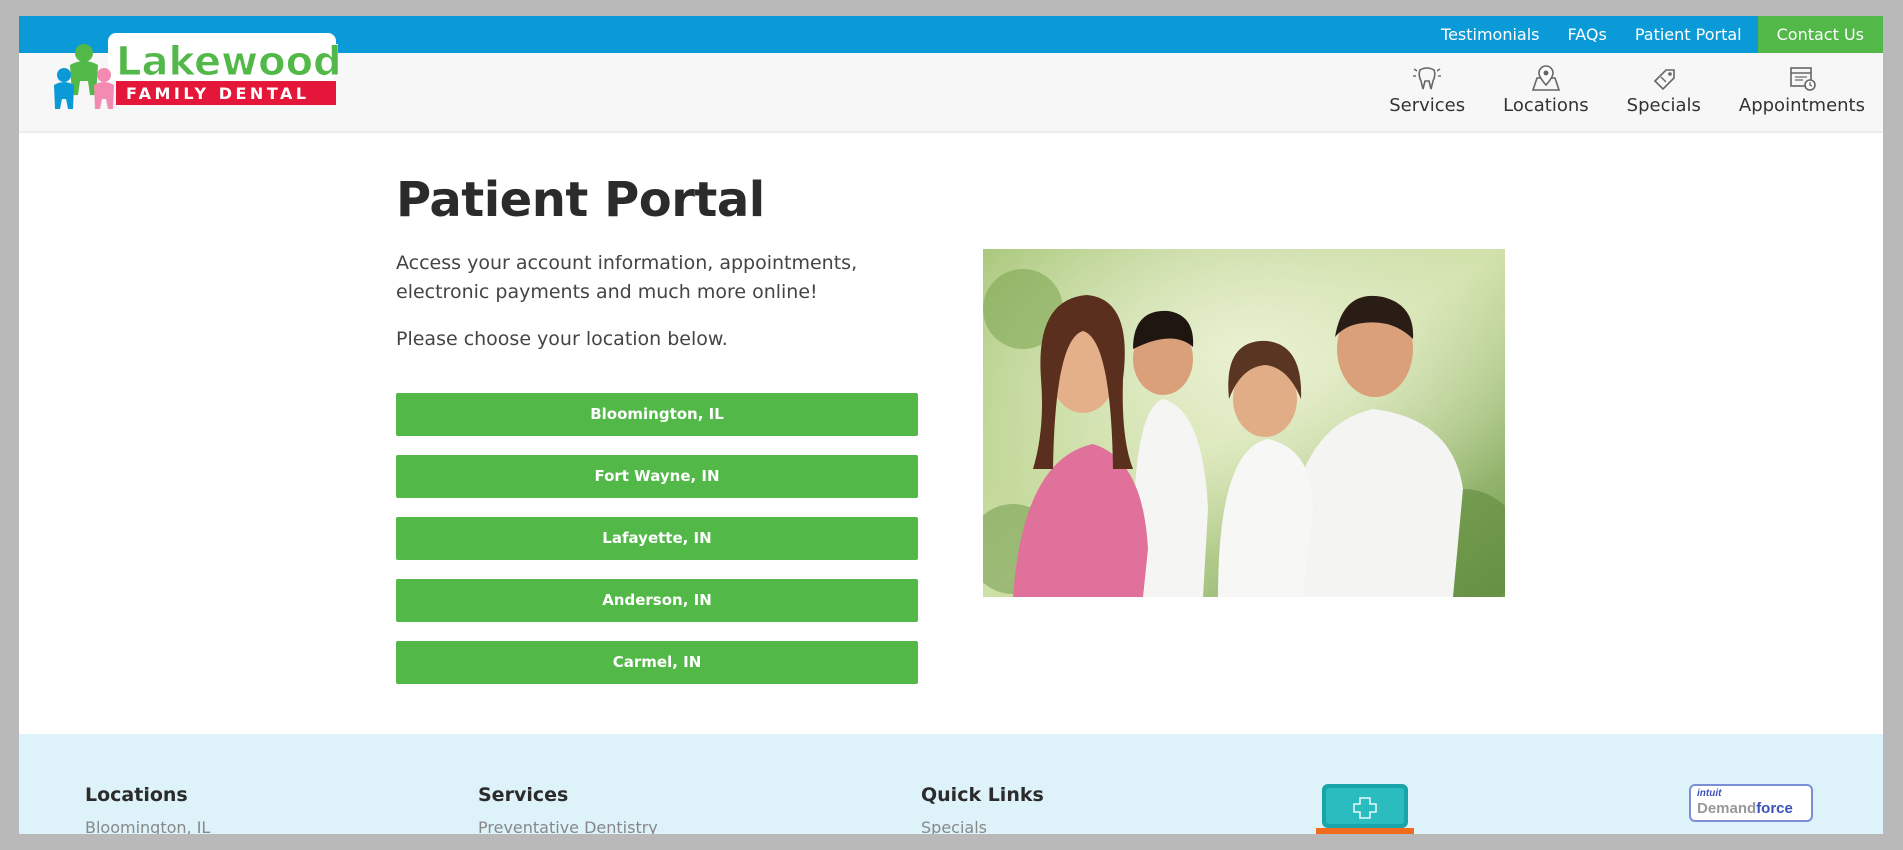 The image size is (1903, 850). What do you see at coordinates (982, 795) in the screenshot?
I see `footer-quick-links-heading: Quick Links` at bounding box center [982, 795].